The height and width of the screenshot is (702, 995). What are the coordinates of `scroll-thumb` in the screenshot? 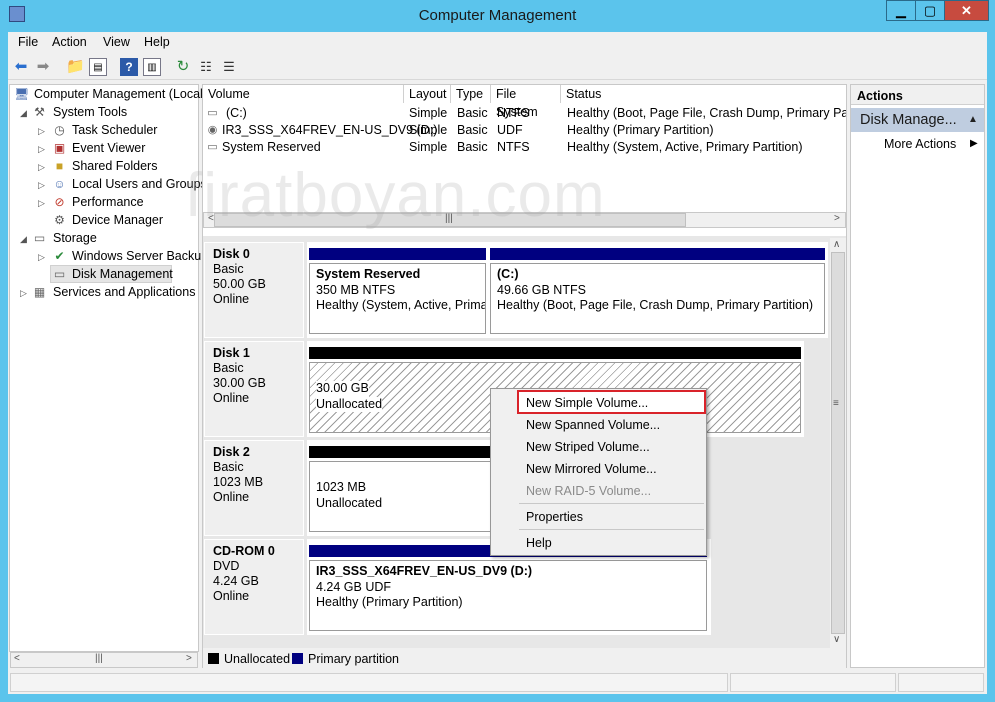 It's located at (838, 443).